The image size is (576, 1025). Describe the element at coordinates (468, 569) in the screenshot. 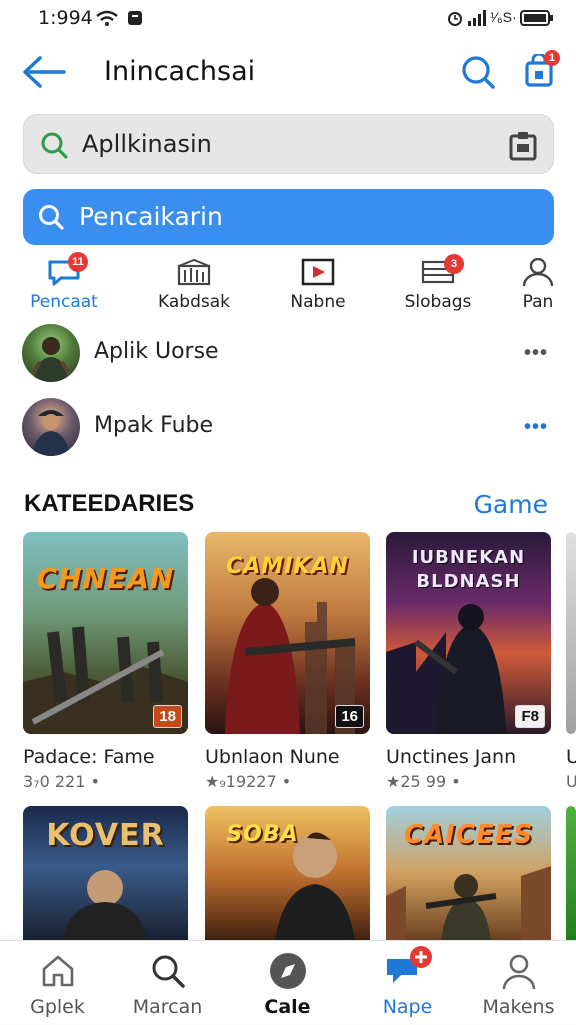

I see `game-logo: IUBNEKAN BLDNASH` at that location.